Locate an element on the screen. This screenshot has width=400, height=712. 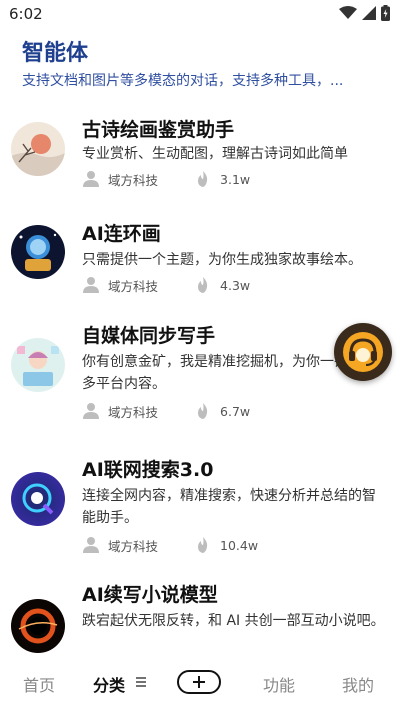
signal-icon is located at coordinates (369, 13).